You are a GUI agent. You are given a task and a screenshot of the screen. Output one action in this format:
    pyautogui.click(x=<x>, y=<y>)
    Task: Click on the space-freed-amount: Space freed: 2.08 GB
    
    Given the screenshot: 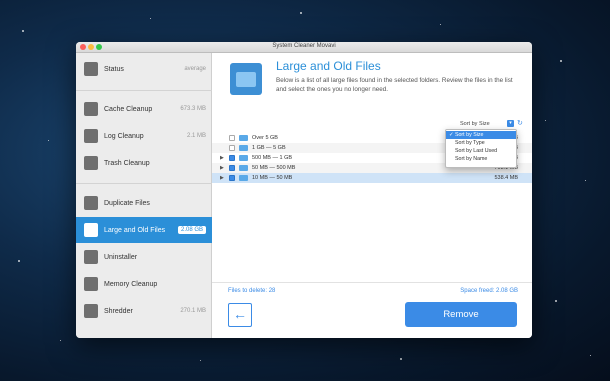 What is the action you would take?
    pyautogui.click(x=489, y=291)
    